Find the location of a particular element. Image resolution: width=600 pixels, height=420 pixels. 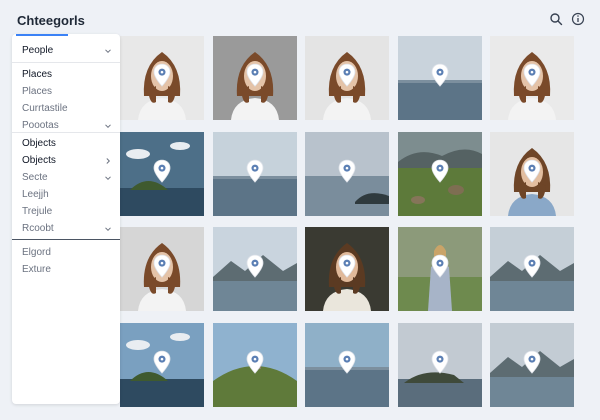

sidebar-item-label: Secte is located at coordinates (35, 177).